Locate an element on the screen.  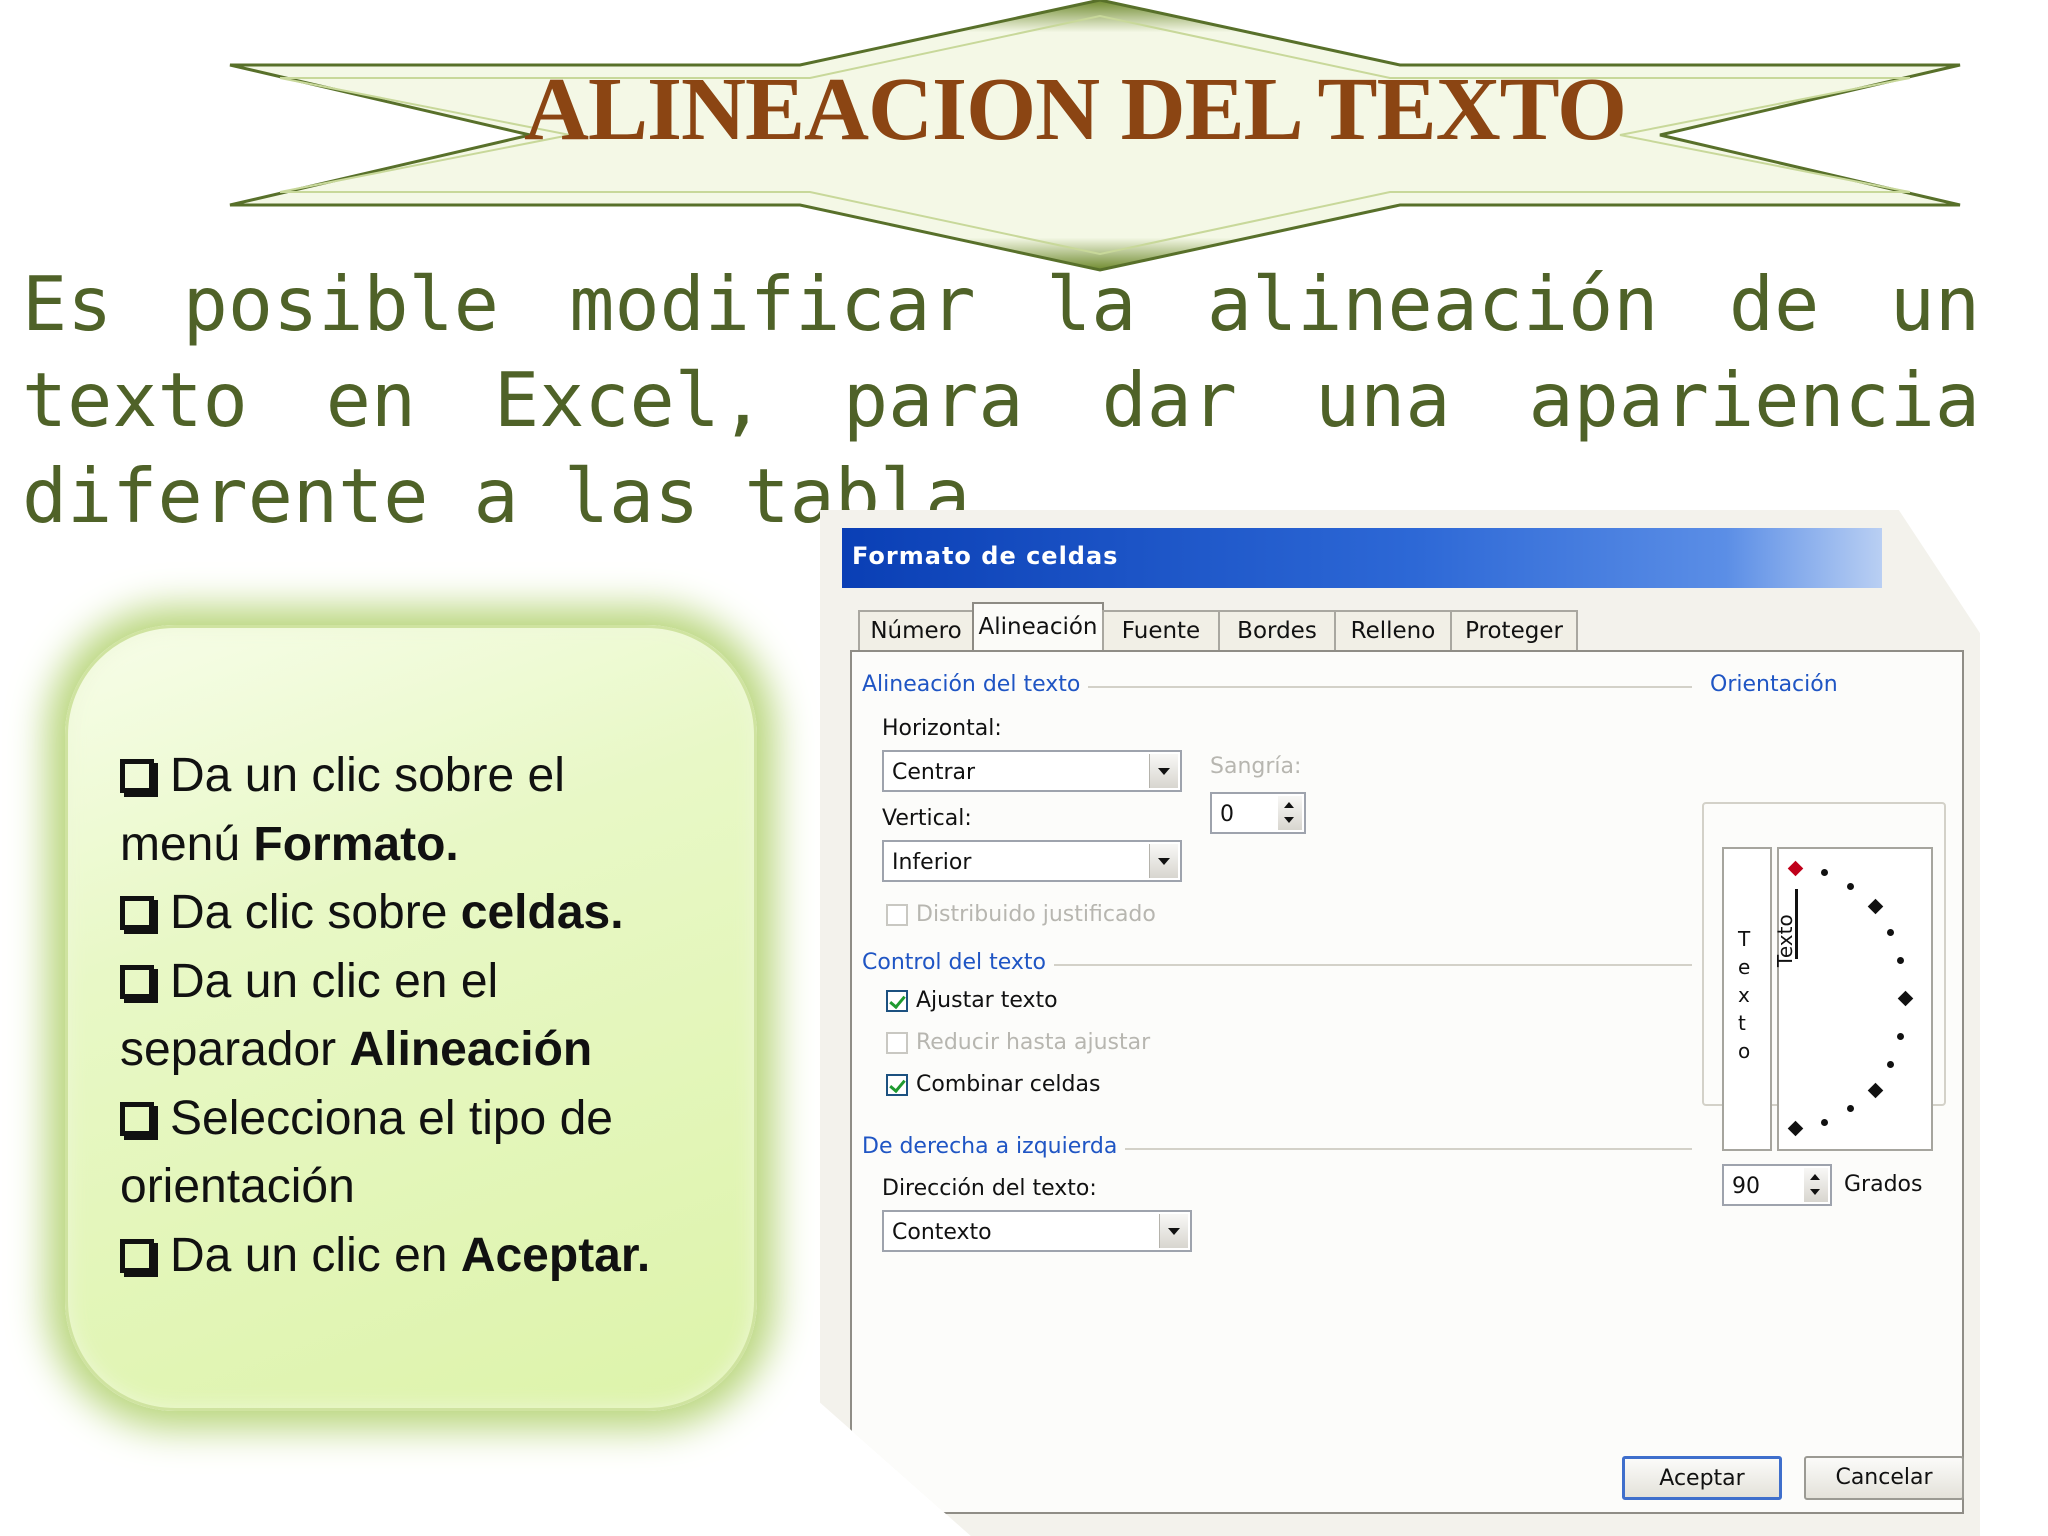
dialog-title: Formato de celdas is located at coordinates (985, 556).